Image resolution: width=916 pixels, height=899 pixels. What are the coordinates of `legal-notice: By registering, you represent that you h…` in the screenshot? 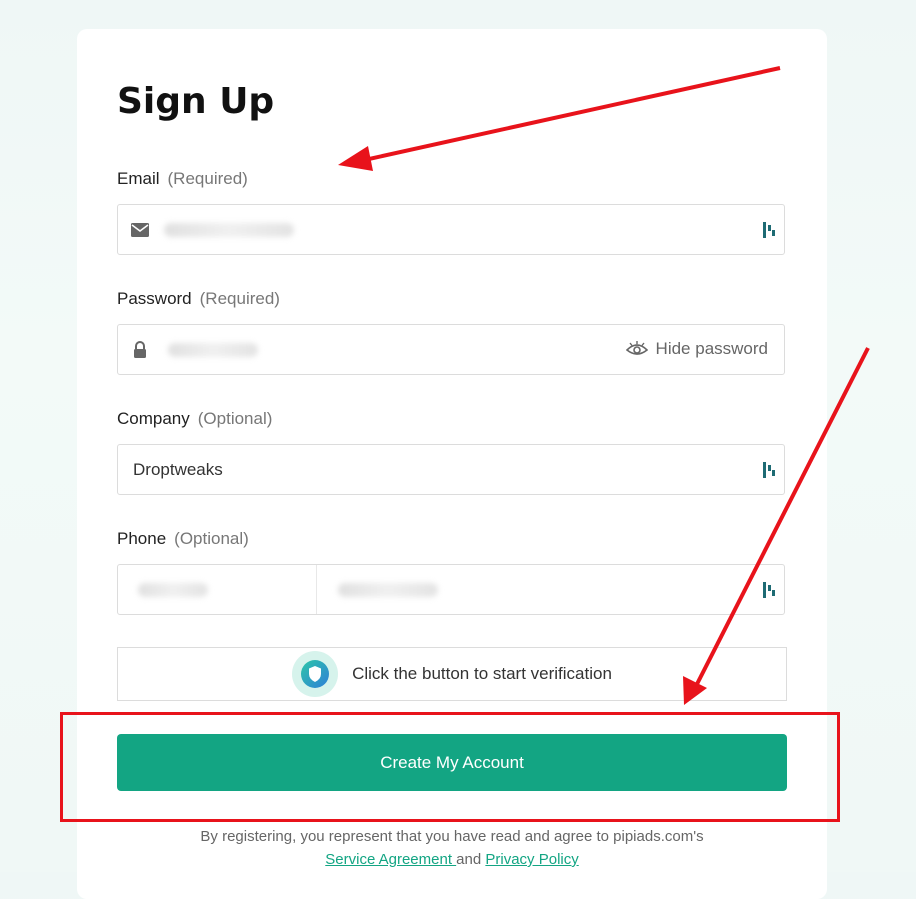 It's located at (452, 848).